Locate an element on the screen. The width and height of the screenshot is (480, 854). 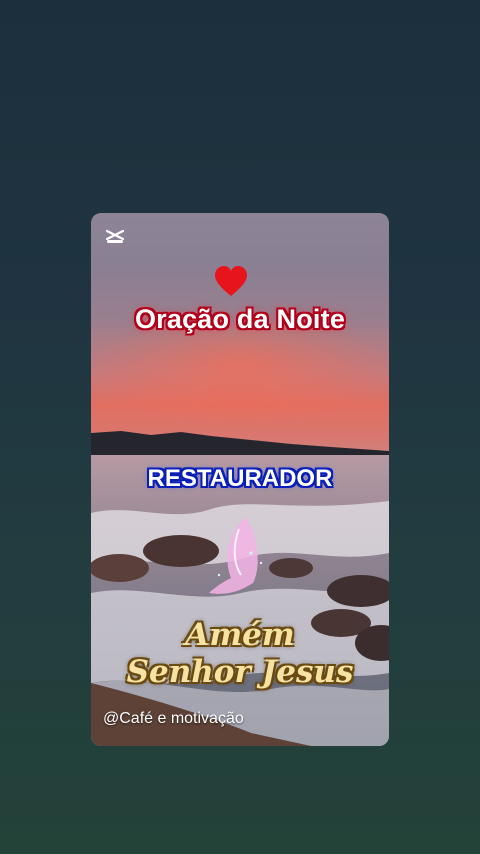
blessing-line-2: Senhor Jesus is located at coordinates (240, 672).